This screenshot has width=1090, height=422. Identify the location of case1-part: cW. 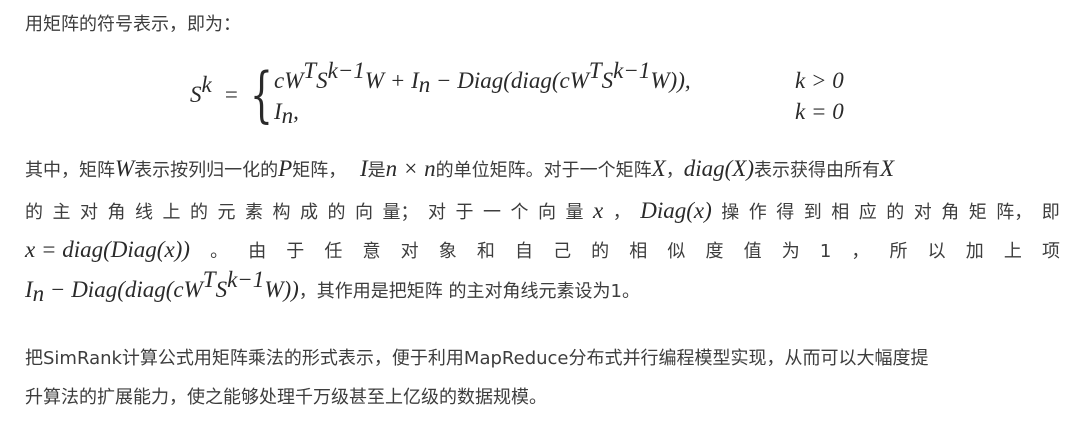
(289, 80).